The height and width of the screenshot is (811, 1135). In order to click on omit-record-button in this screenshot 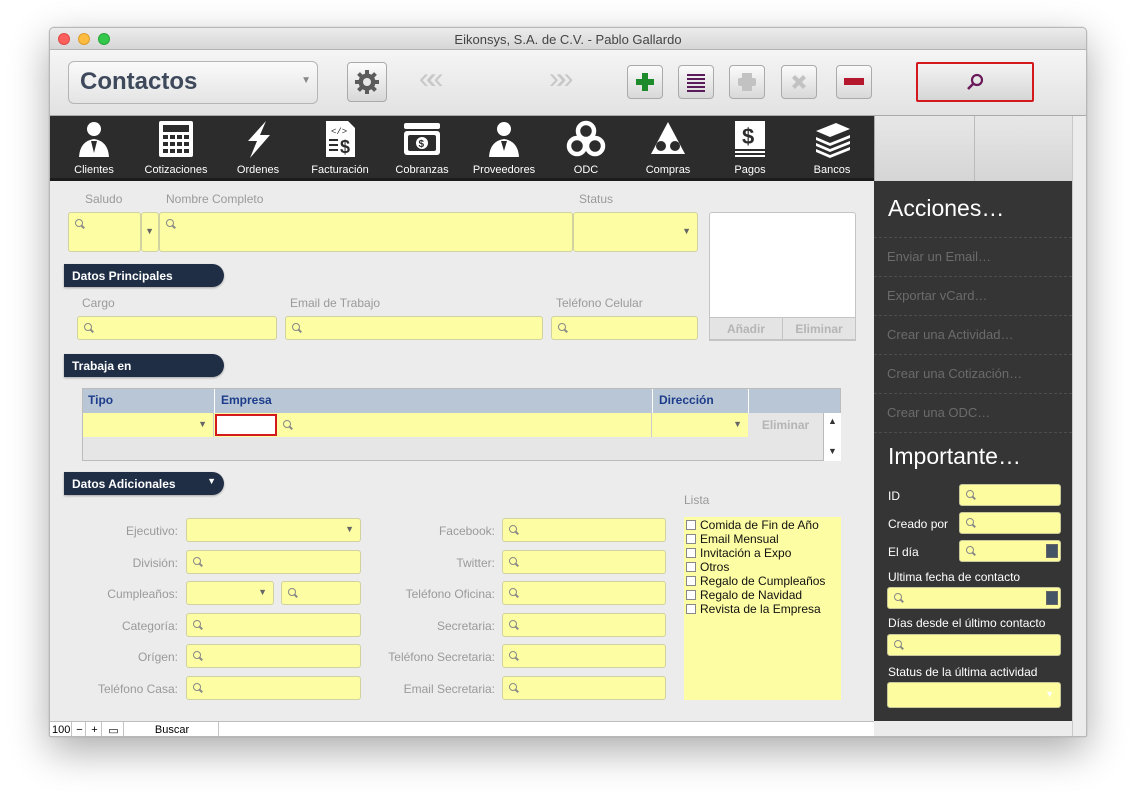, I will do `click(799, 82)`.